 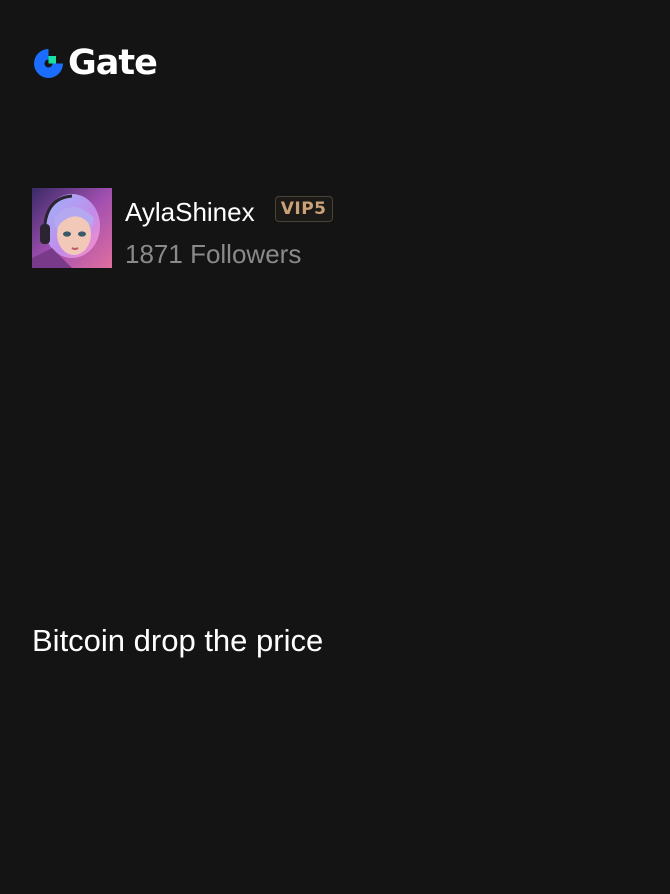 I want to click on gate-logo: Gate, so click(x=95, y=63).